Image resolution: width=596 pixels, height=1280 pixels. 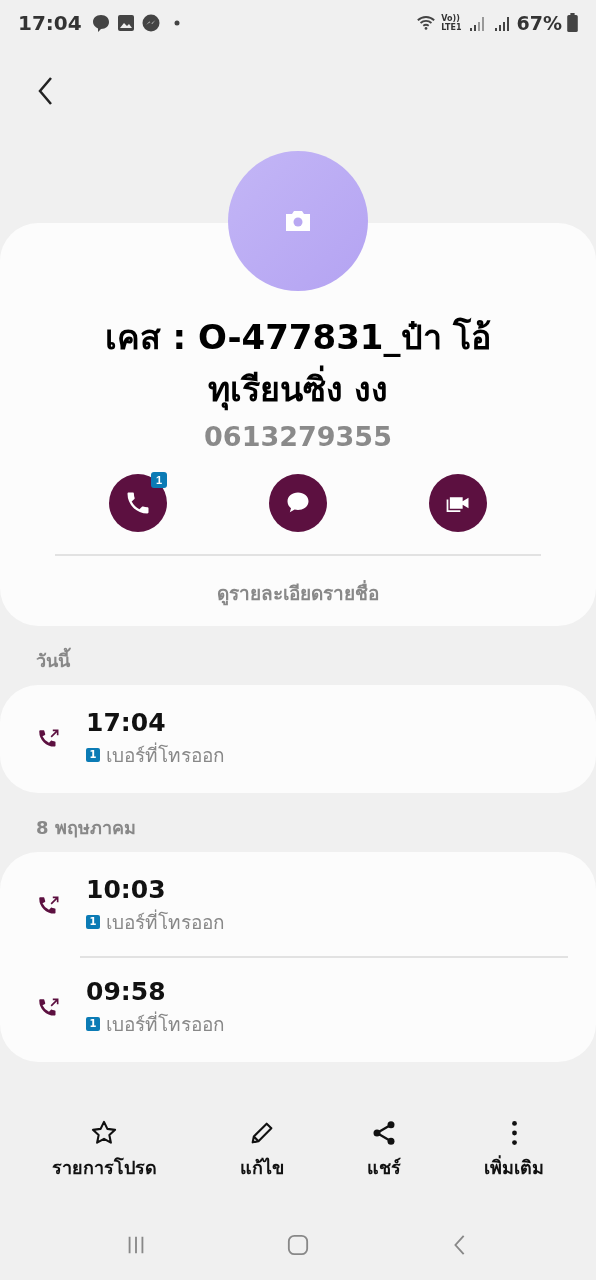 What do you see at coordinates (514, 1133) in the screenshot?
I see `more-icon` at bounding box center [514, 1133].